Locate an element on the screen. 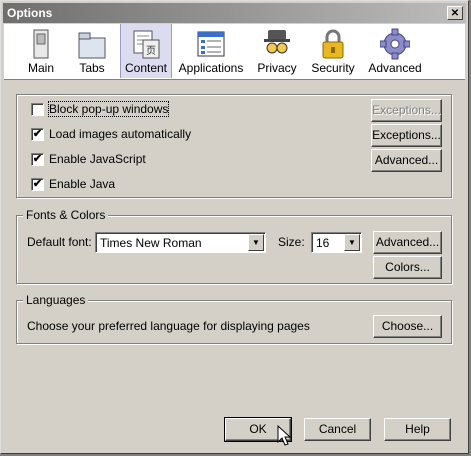  default-font-select: Times New Roman ▼ is located at coordinates (180, 242).